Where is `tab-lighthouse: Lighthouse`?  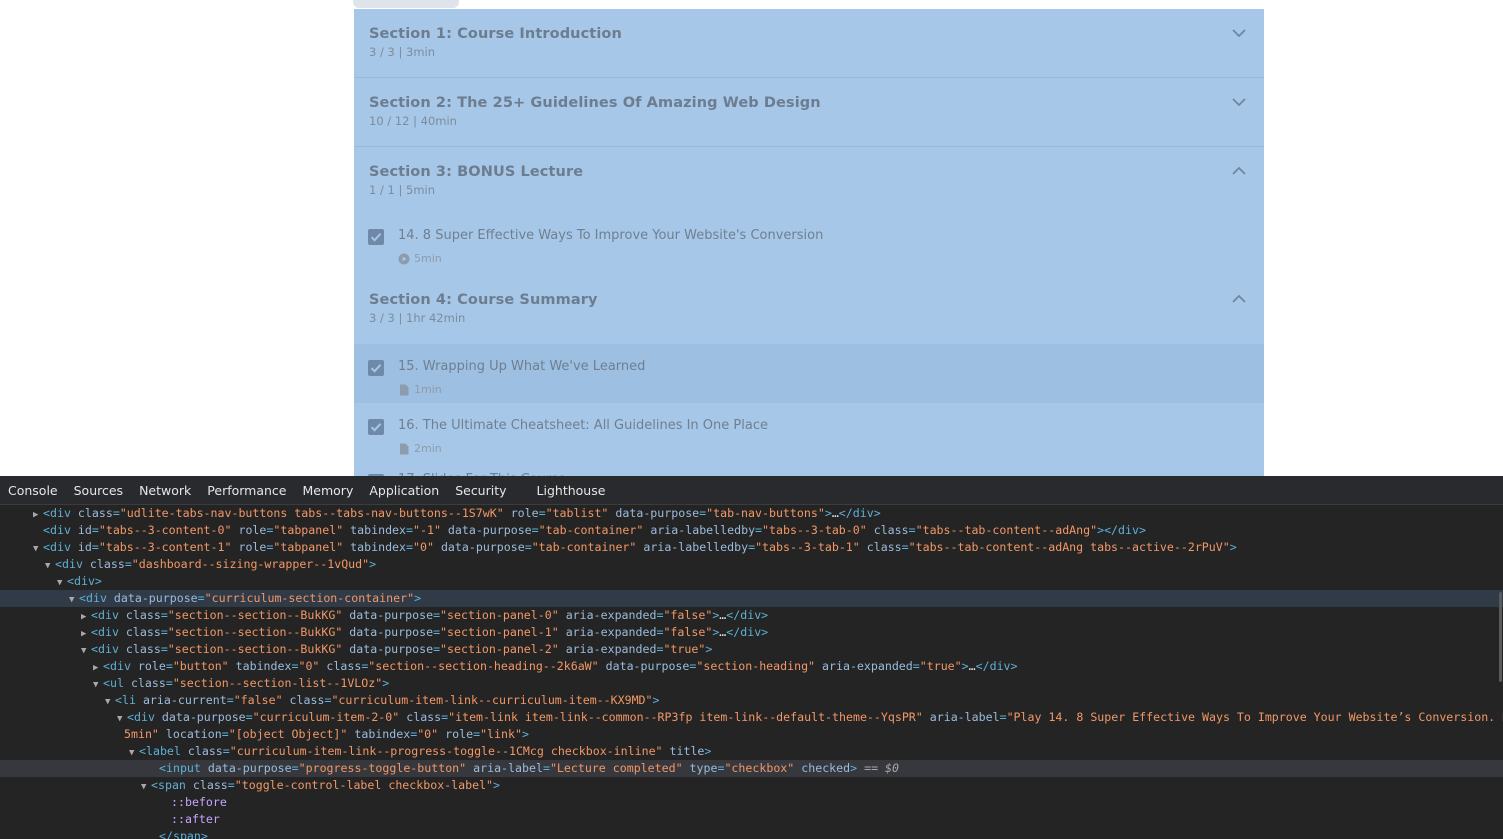 tab-lighthouse: Lighthouse is located at coordinates (571, 490).